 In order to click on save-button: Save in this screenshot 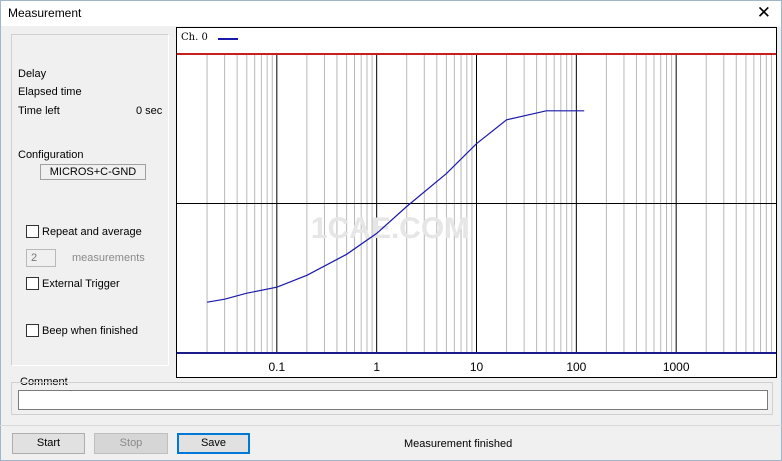, I will do `click(213, 443)`.